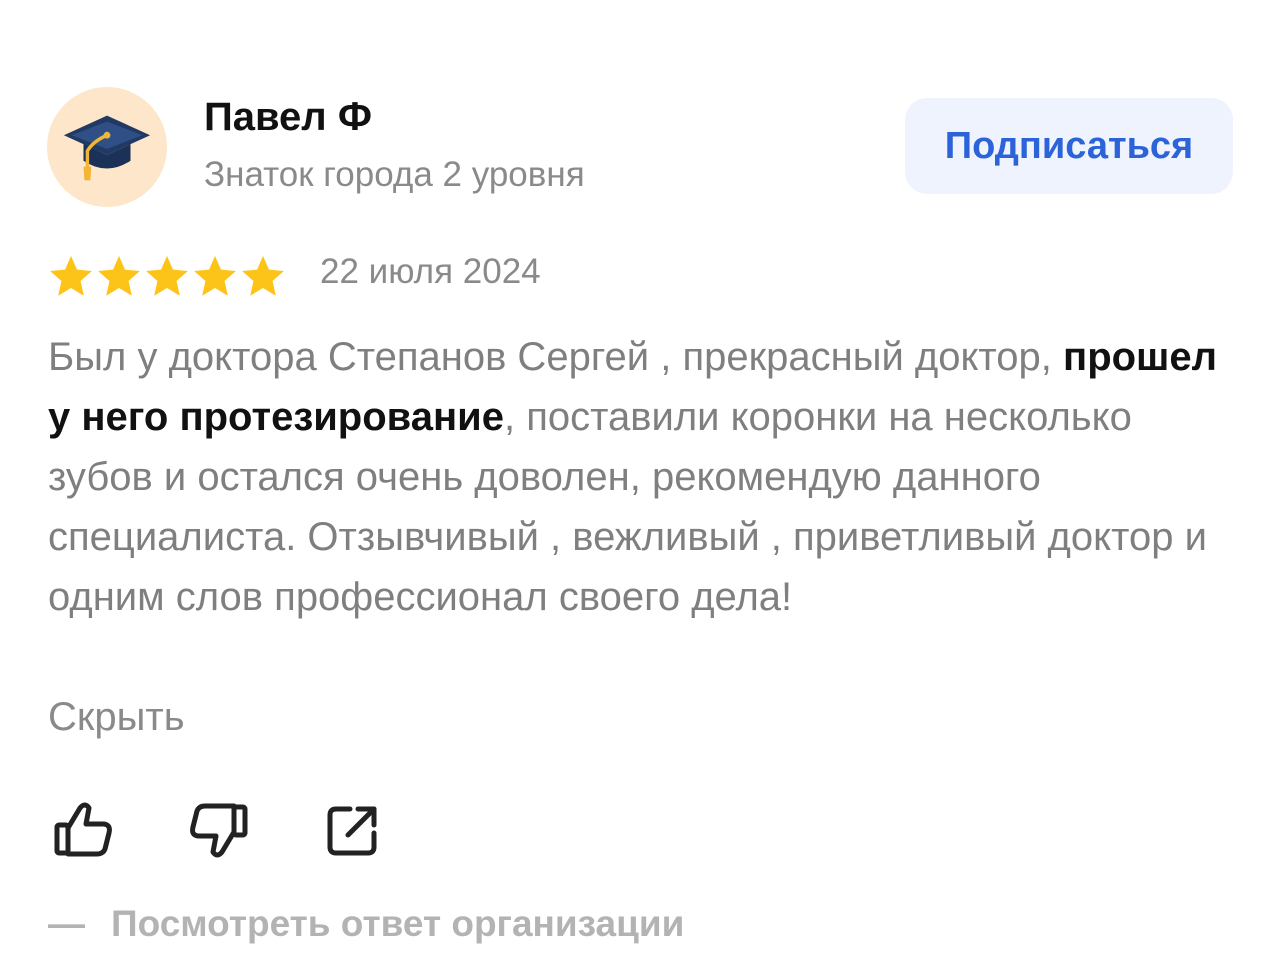  Describe the element at coordinates (430, 271) in the screenshot. I see `review-date: 22 июля 2024` at that location.